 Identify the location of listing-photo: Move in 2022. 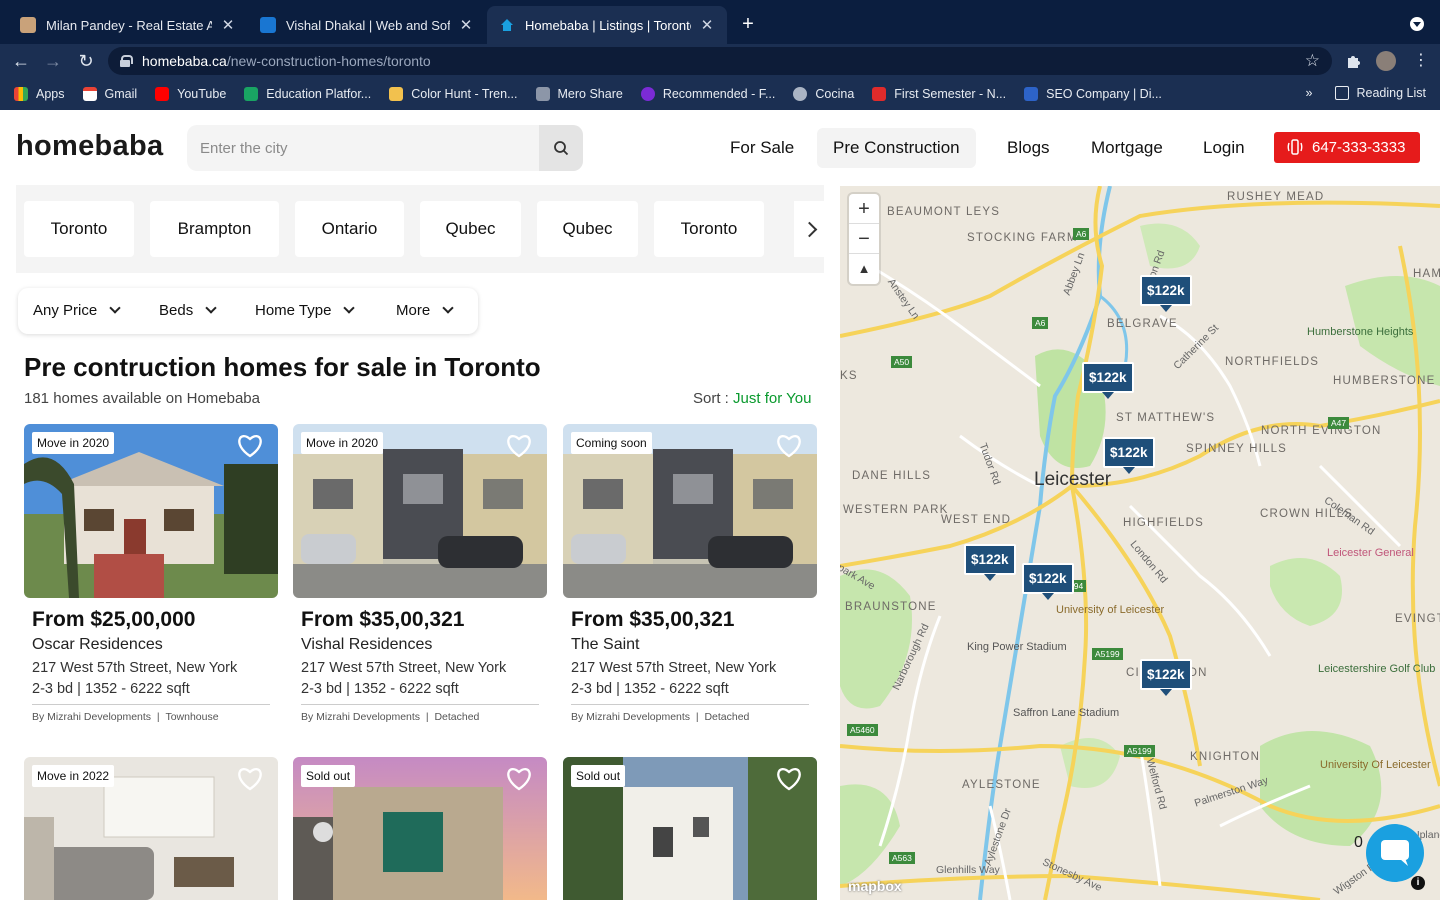
(151, 828).